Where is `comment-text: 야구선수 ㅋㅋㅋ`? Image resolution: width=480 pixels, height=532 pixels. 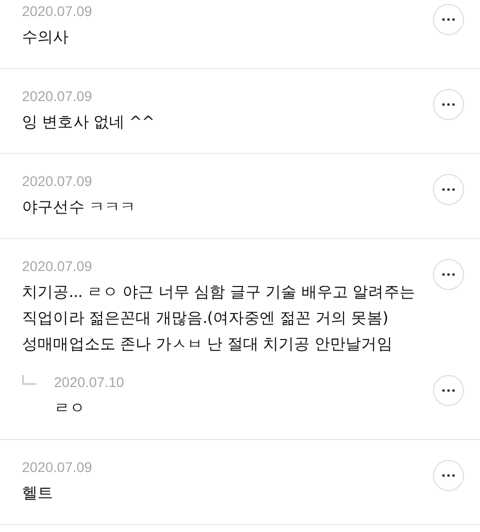 comment-text: 야구선수 ㅋㅋㅋ is located at coordinates (79, 207).